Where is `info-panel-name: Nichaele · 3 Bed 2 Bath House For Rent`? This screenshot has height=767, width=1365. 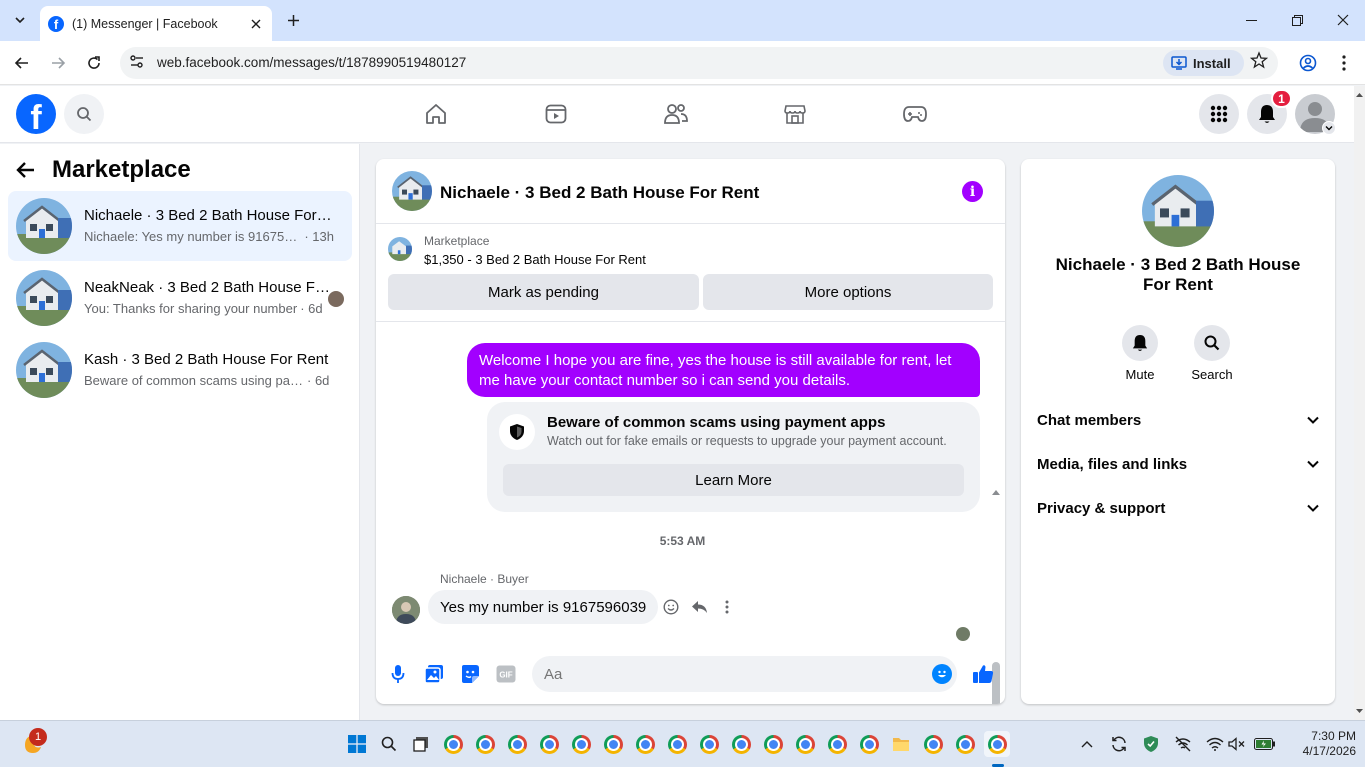 info-panel-name: Nichaele · 3 Bed 2 Bath House For Rent is located at coordinates (1178, 274).